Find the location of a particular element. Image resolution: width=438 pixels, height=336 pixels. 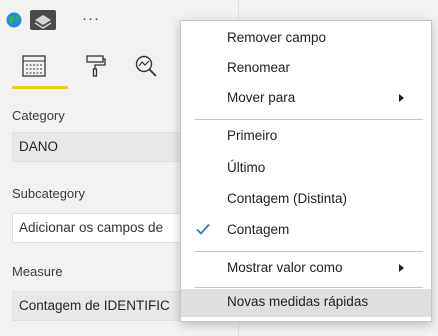

analytics-magnifier-icon is located at coordinates (146, 66).